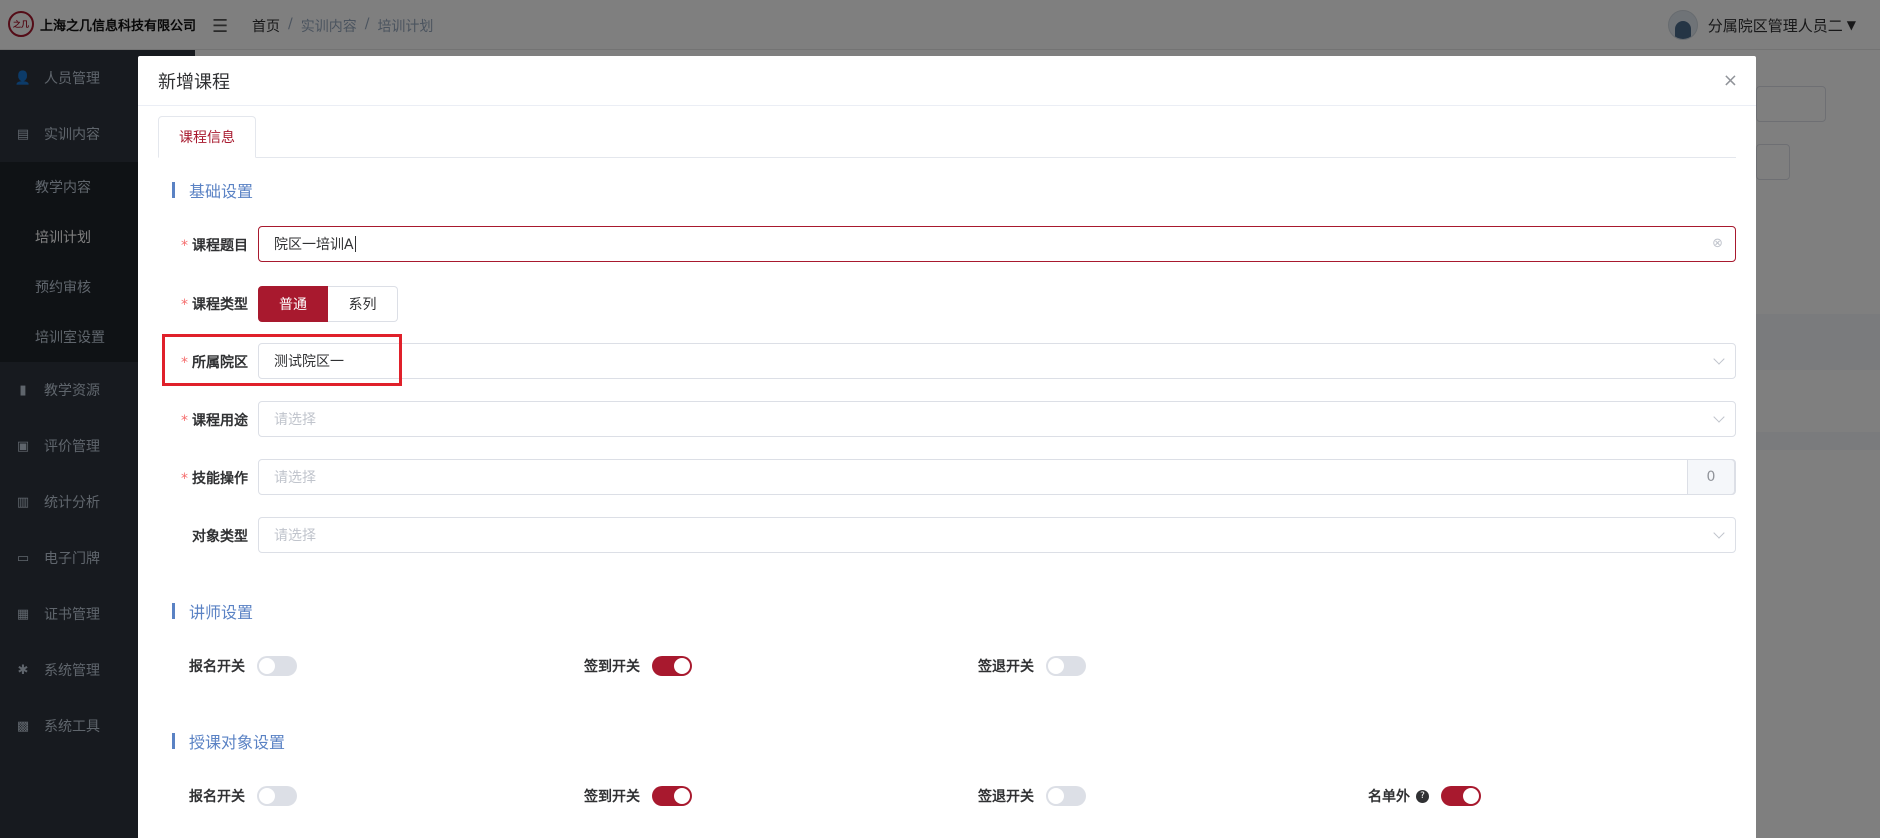 The image size is (1880, 838). What do you see at coordinates (363, 304) in the screenshot?
I see `course-type-series-button: 系列` at bounding box center [363, 304].